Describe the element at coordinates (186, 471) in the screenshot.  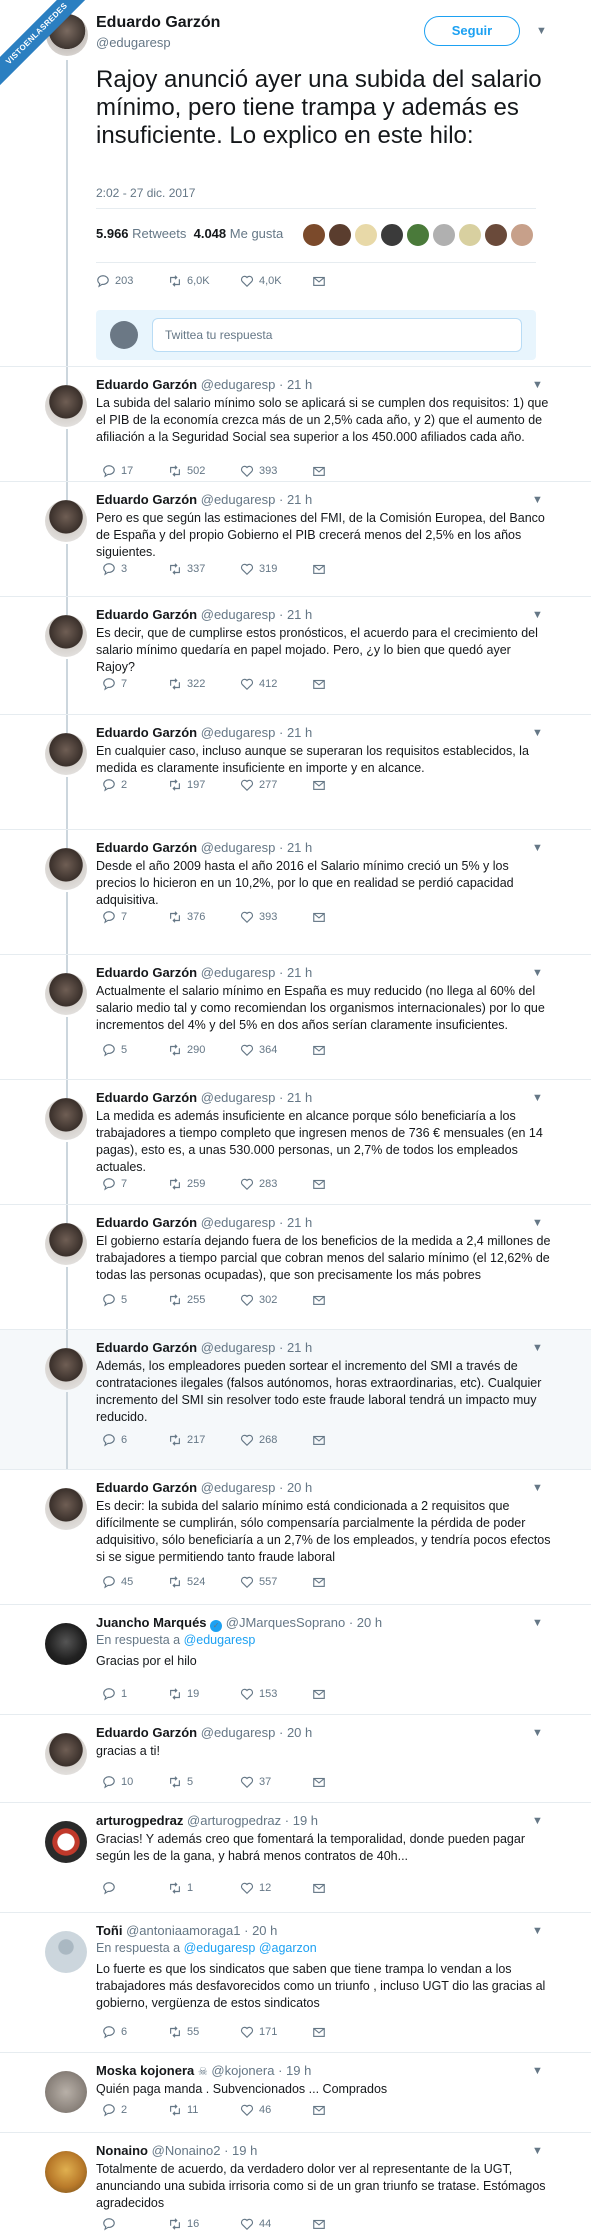
I see `retweet-button: 502` at that location.